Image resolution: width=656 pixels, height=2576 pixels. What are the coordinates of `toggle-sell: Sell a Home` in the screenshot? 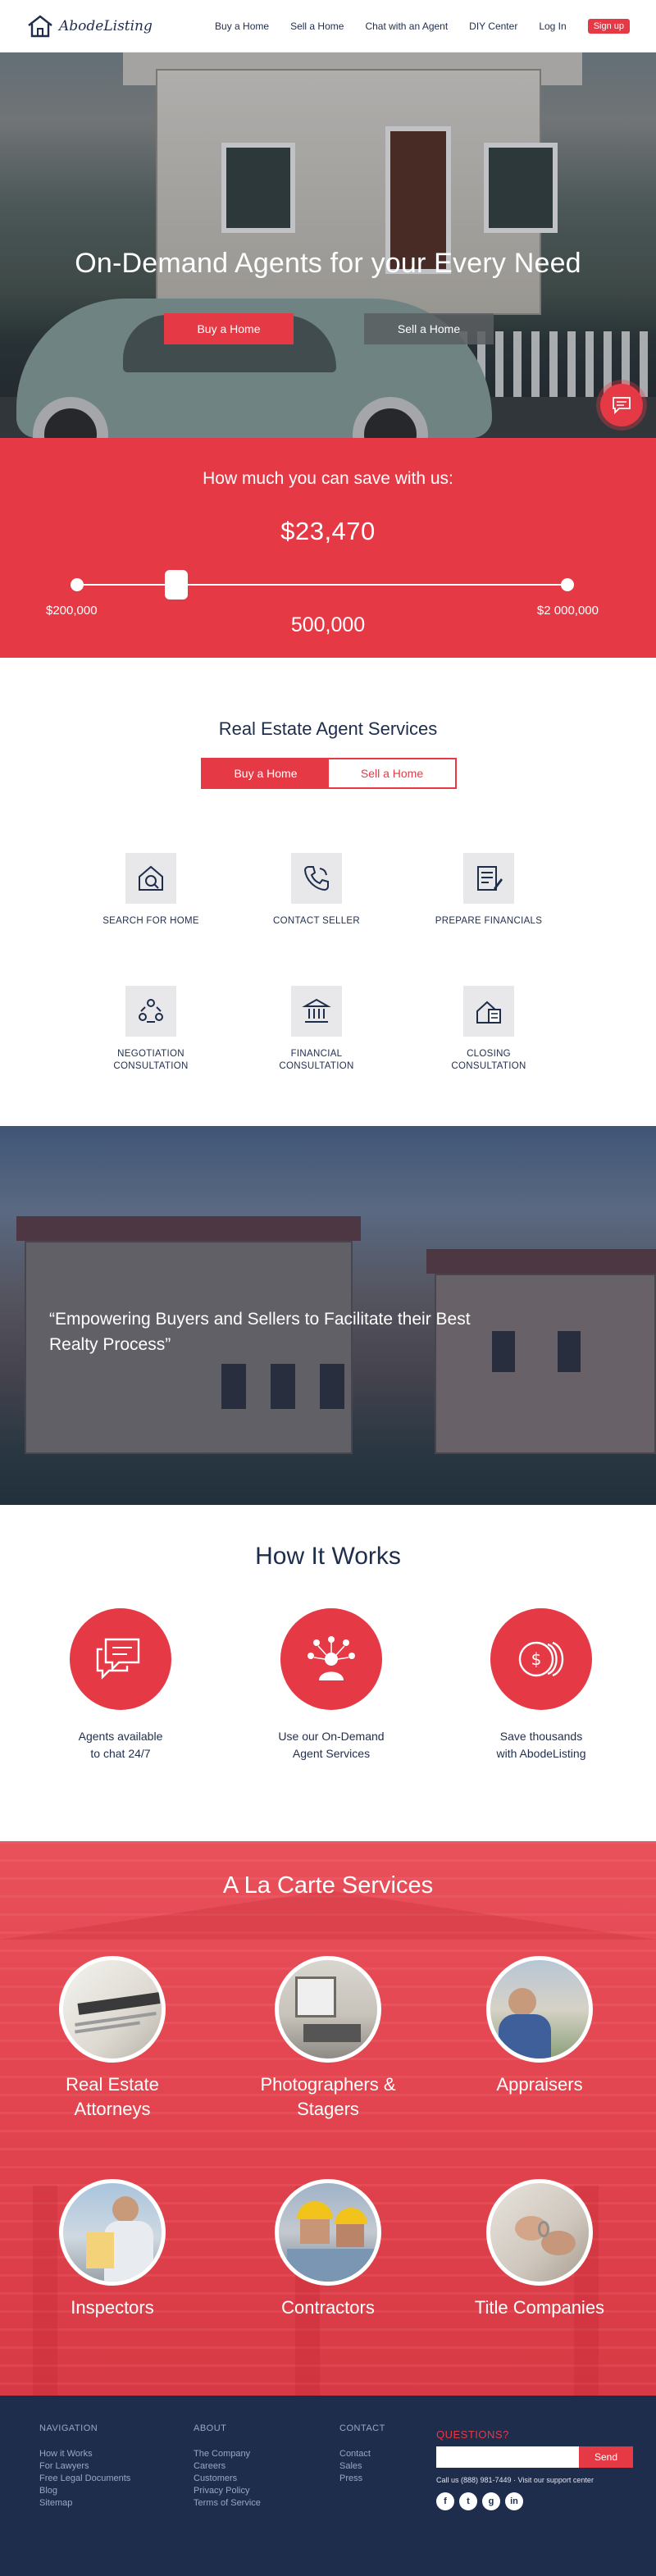 It's located at (392, 773).